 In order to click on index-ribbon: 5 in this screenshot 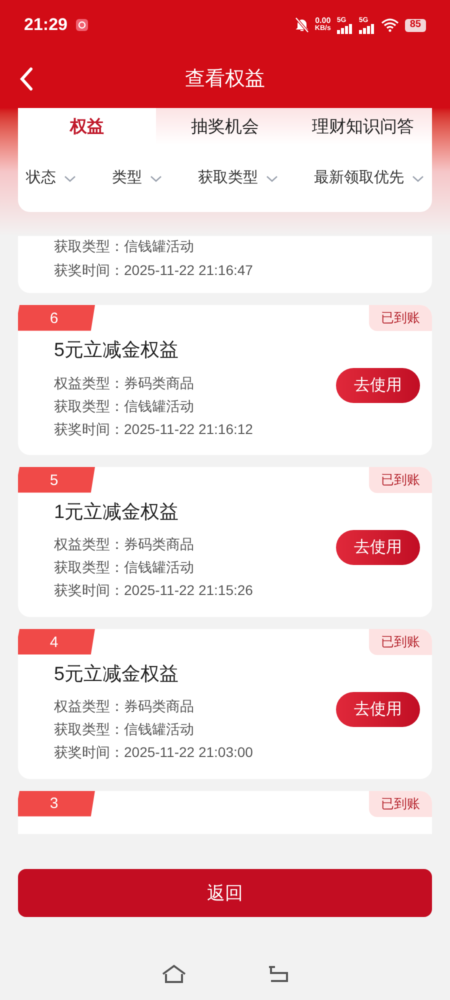, I will do `click(56, 480)`.